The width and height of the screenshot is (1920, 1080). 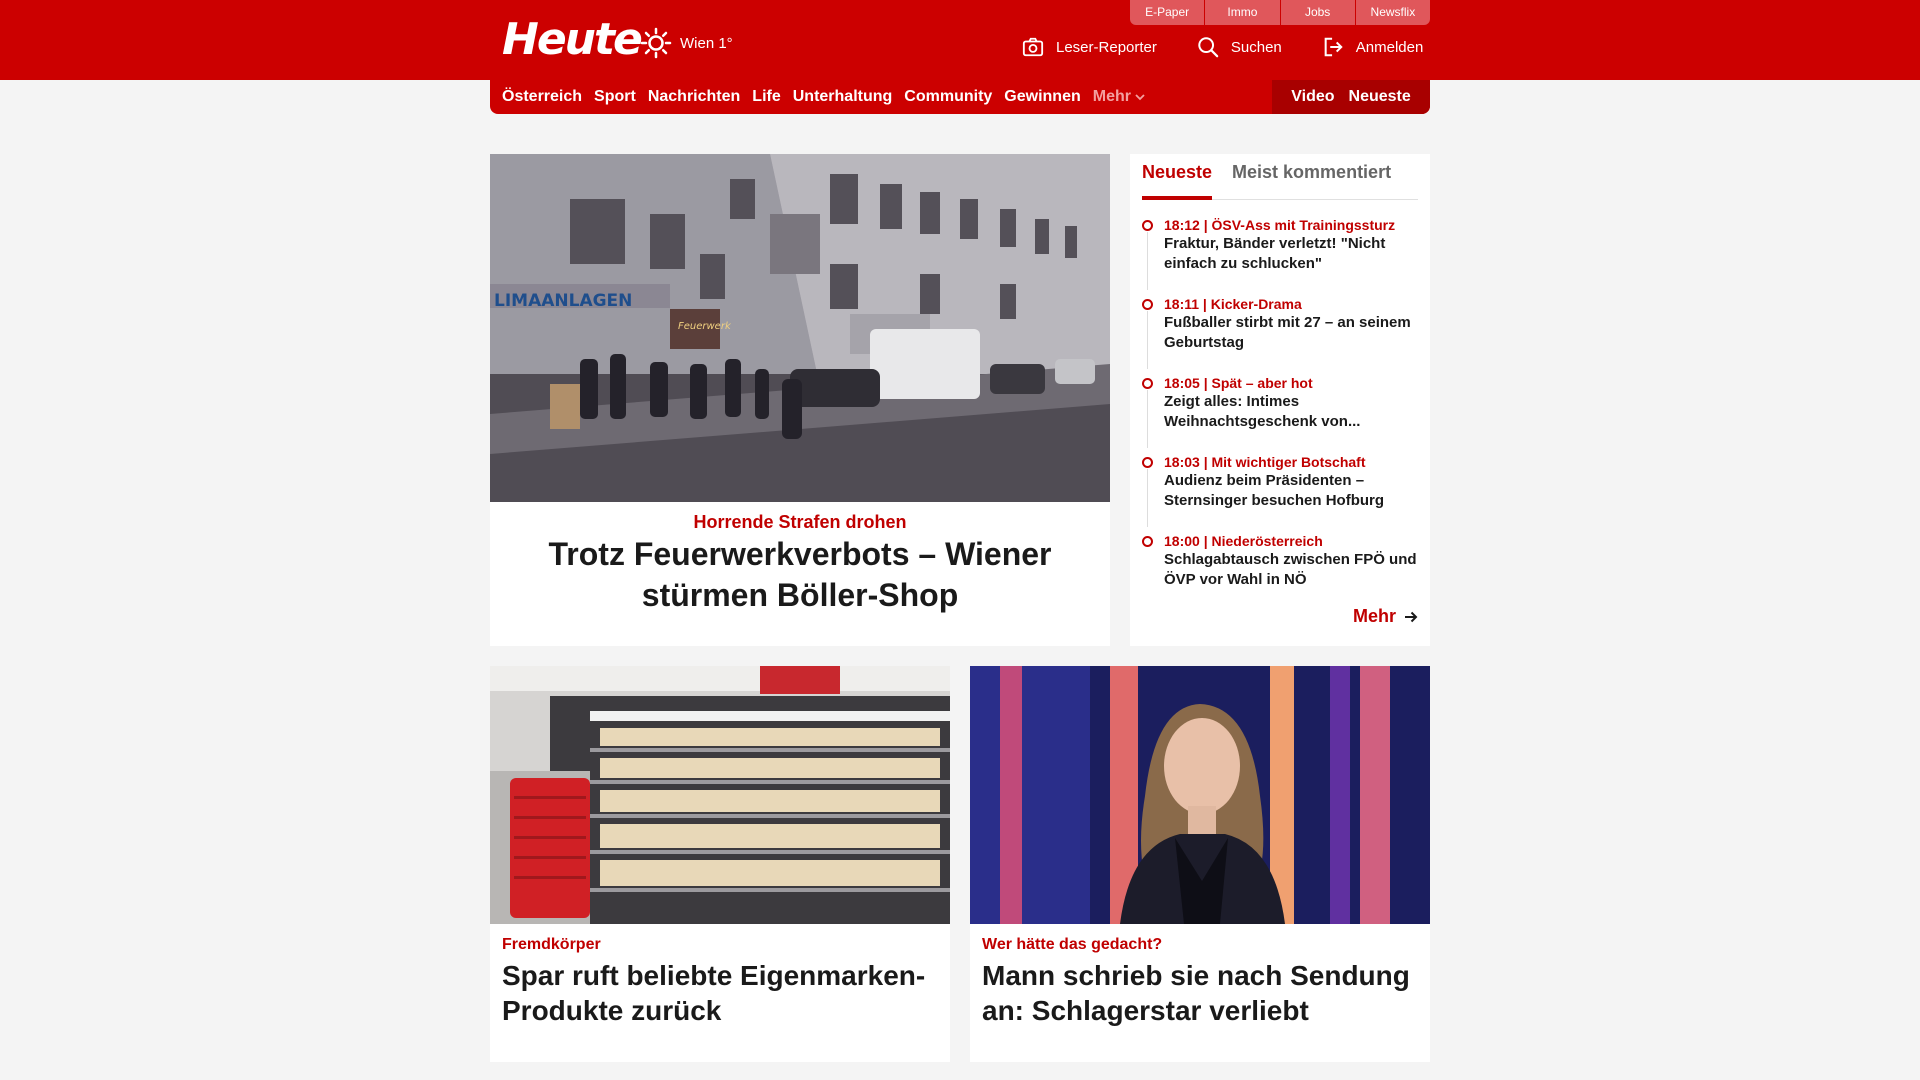 What do you see at coordinates (1374, 616) in the screenshot?
I see `sidebar-more-label: Mehr` at bounding box center [1374, 616].